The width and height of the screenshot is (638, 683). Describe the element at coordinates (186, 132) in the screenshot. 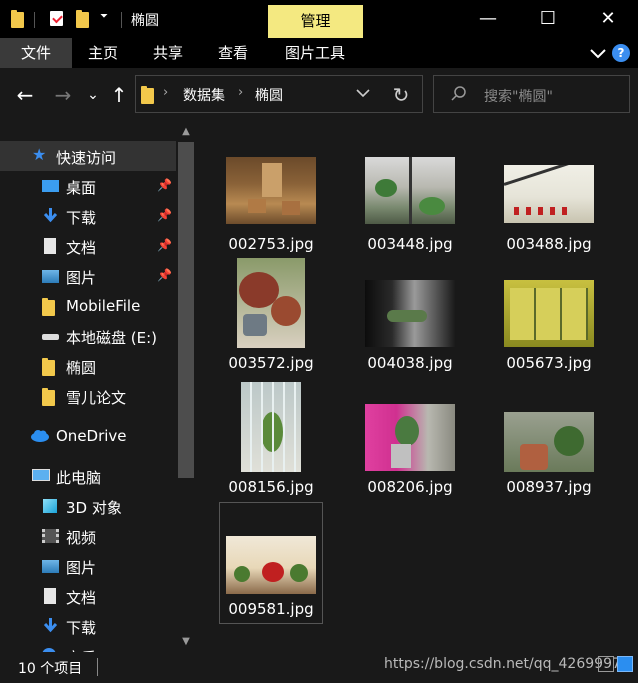

I see `scroll-up-icon: ▲` at that location.